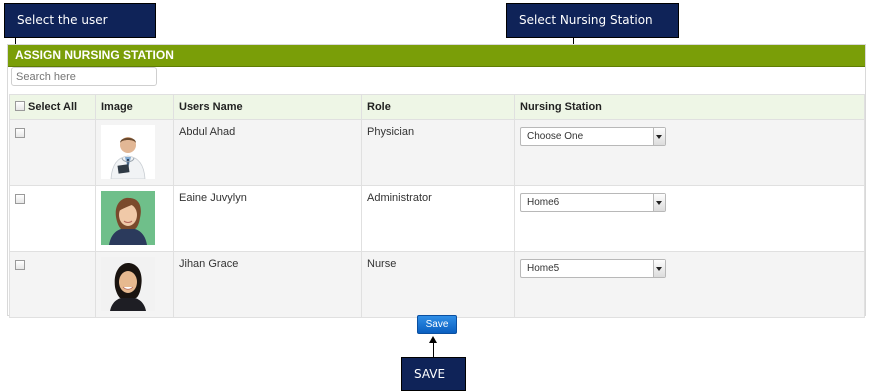  I want to click on header-nursing-station: Nursing Station, so click(689, 107).